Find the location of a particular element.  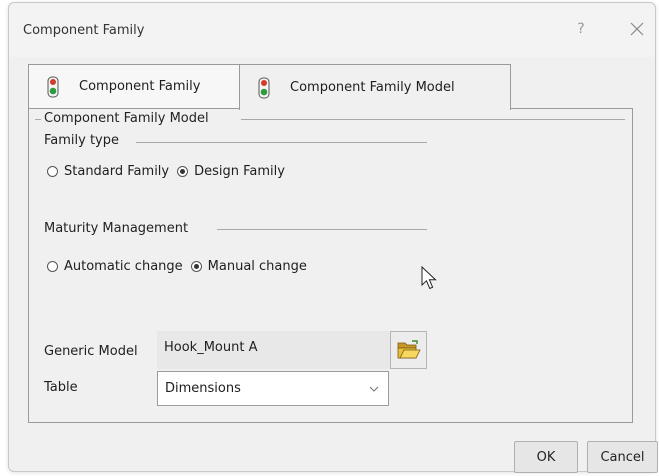

family-type-label: Family type is located at coordinates (82, 140).